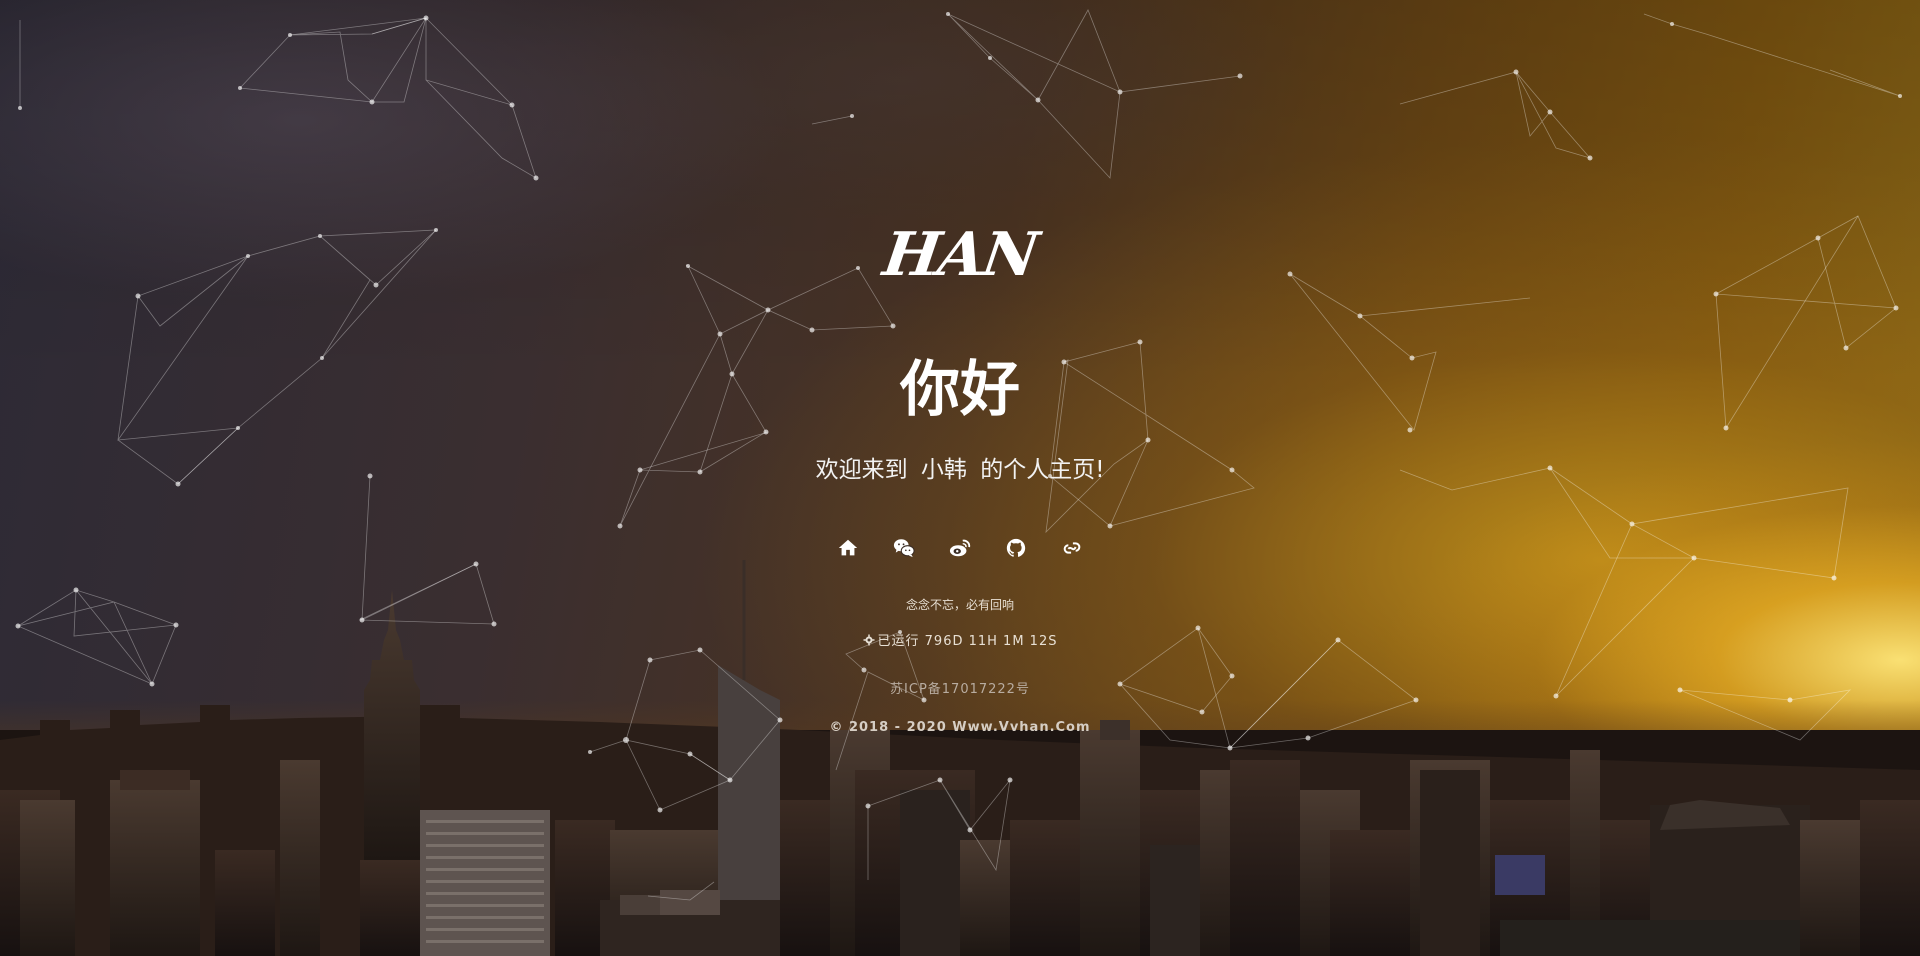 The height and width of the screenshot is (956, 1920). What do you see at coordinates (991, 641) in the screenshot?
I see `uptime-value: 796D 11H 1M 12S` at bounding box center [991, 641].